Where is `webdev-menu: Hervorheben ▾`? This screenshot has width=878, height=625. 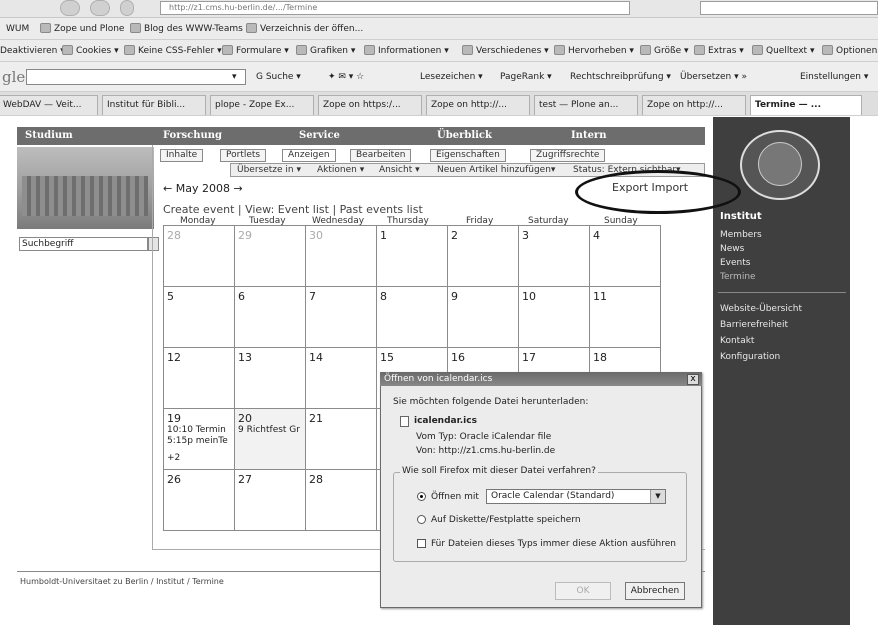
webdev-menu: Hervorheben ▾ is located at coordinates (594, 51).